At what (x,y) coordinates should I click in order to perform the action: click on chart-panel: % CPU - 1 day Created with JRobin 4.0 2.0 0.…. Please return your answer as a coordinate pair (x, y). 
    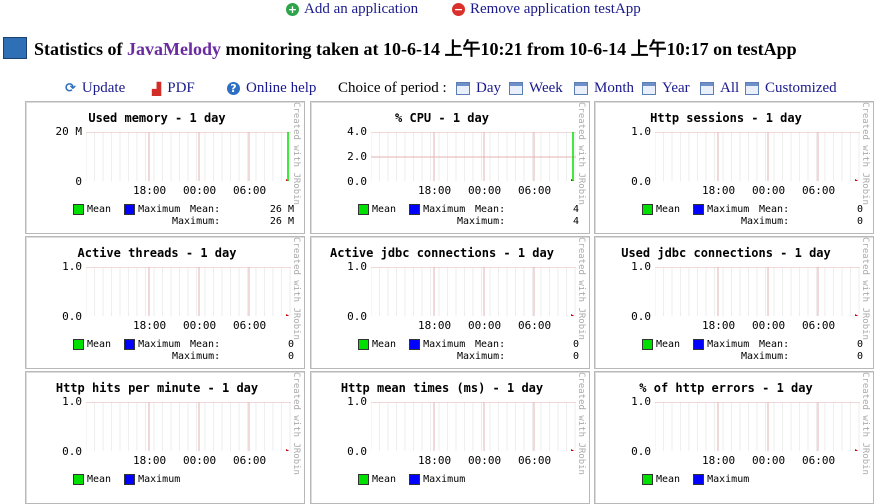
    Looking at the image, I should click on (450, 167).